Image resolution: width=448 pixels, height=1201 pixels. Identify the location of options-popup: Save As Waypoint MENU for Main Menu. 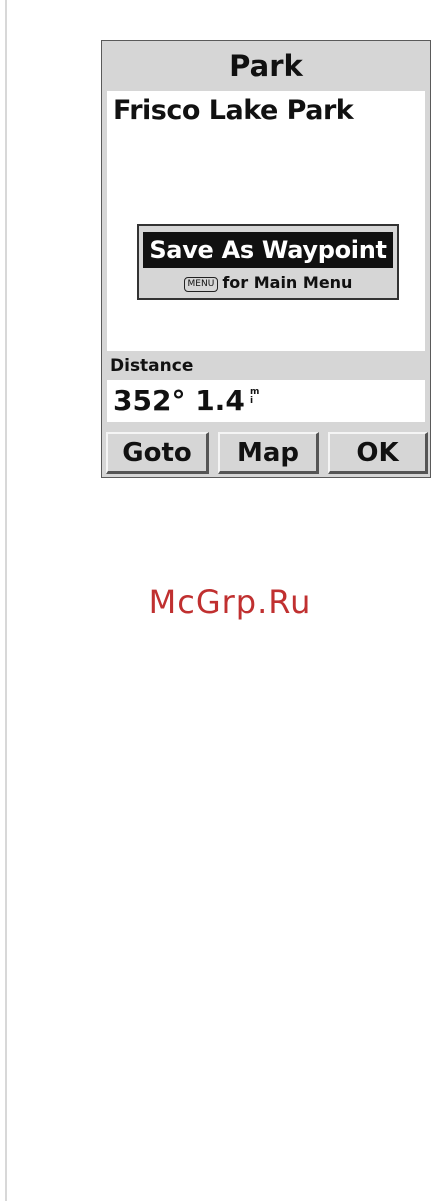
(268, 262).